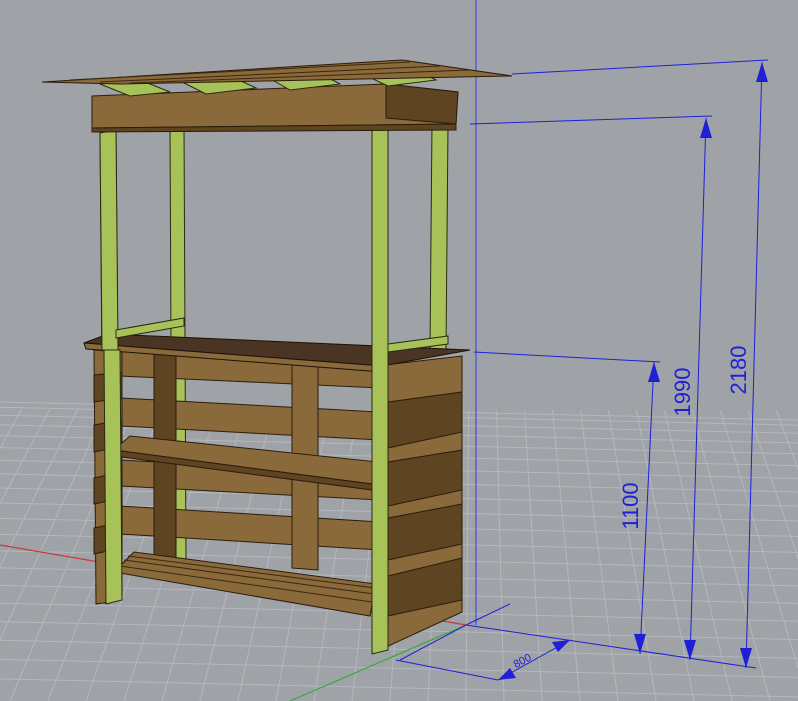  I want to click on front-right-post, so click(380, 387).